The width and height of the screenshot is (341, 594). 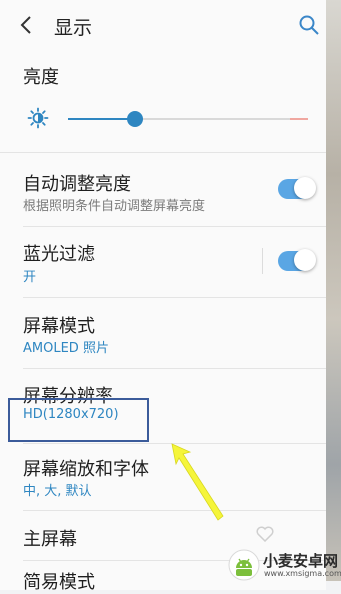 I want to click on screen-zoom-font-value: 中, 大, 默认, so click(x=57, y=491).